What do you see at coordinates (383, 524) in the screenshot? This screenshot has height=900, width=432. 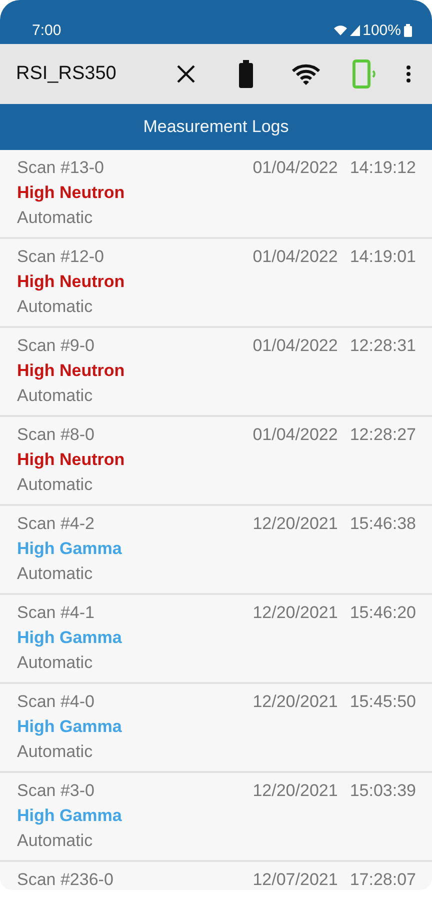 I see `scan-time: 15:46:38` at bounding box center [383, 524].